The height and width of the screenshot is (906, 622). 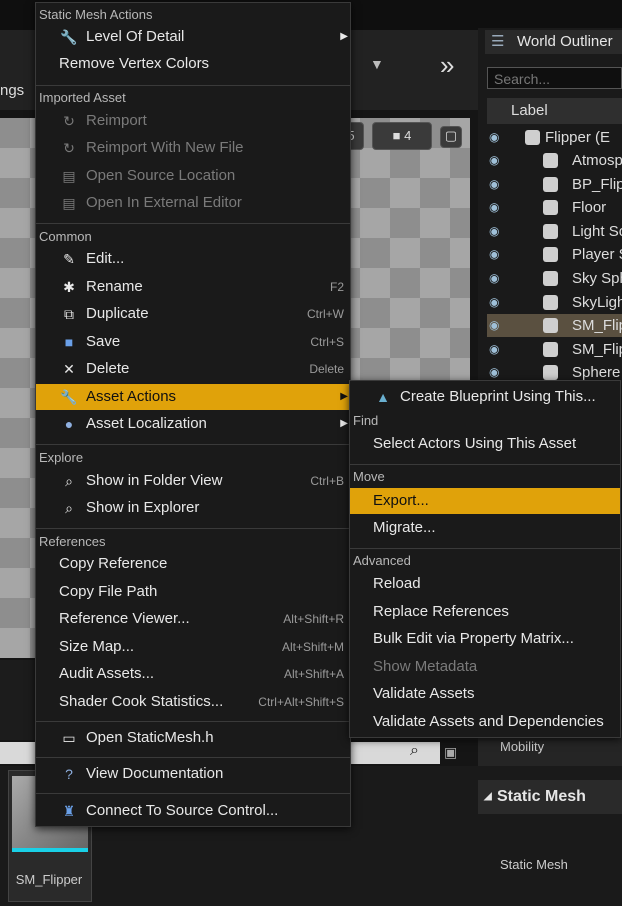 I want to click on menu-reference-viewer: Reference Viewer... Alt+Shift+R, so click(x=193, y=619).